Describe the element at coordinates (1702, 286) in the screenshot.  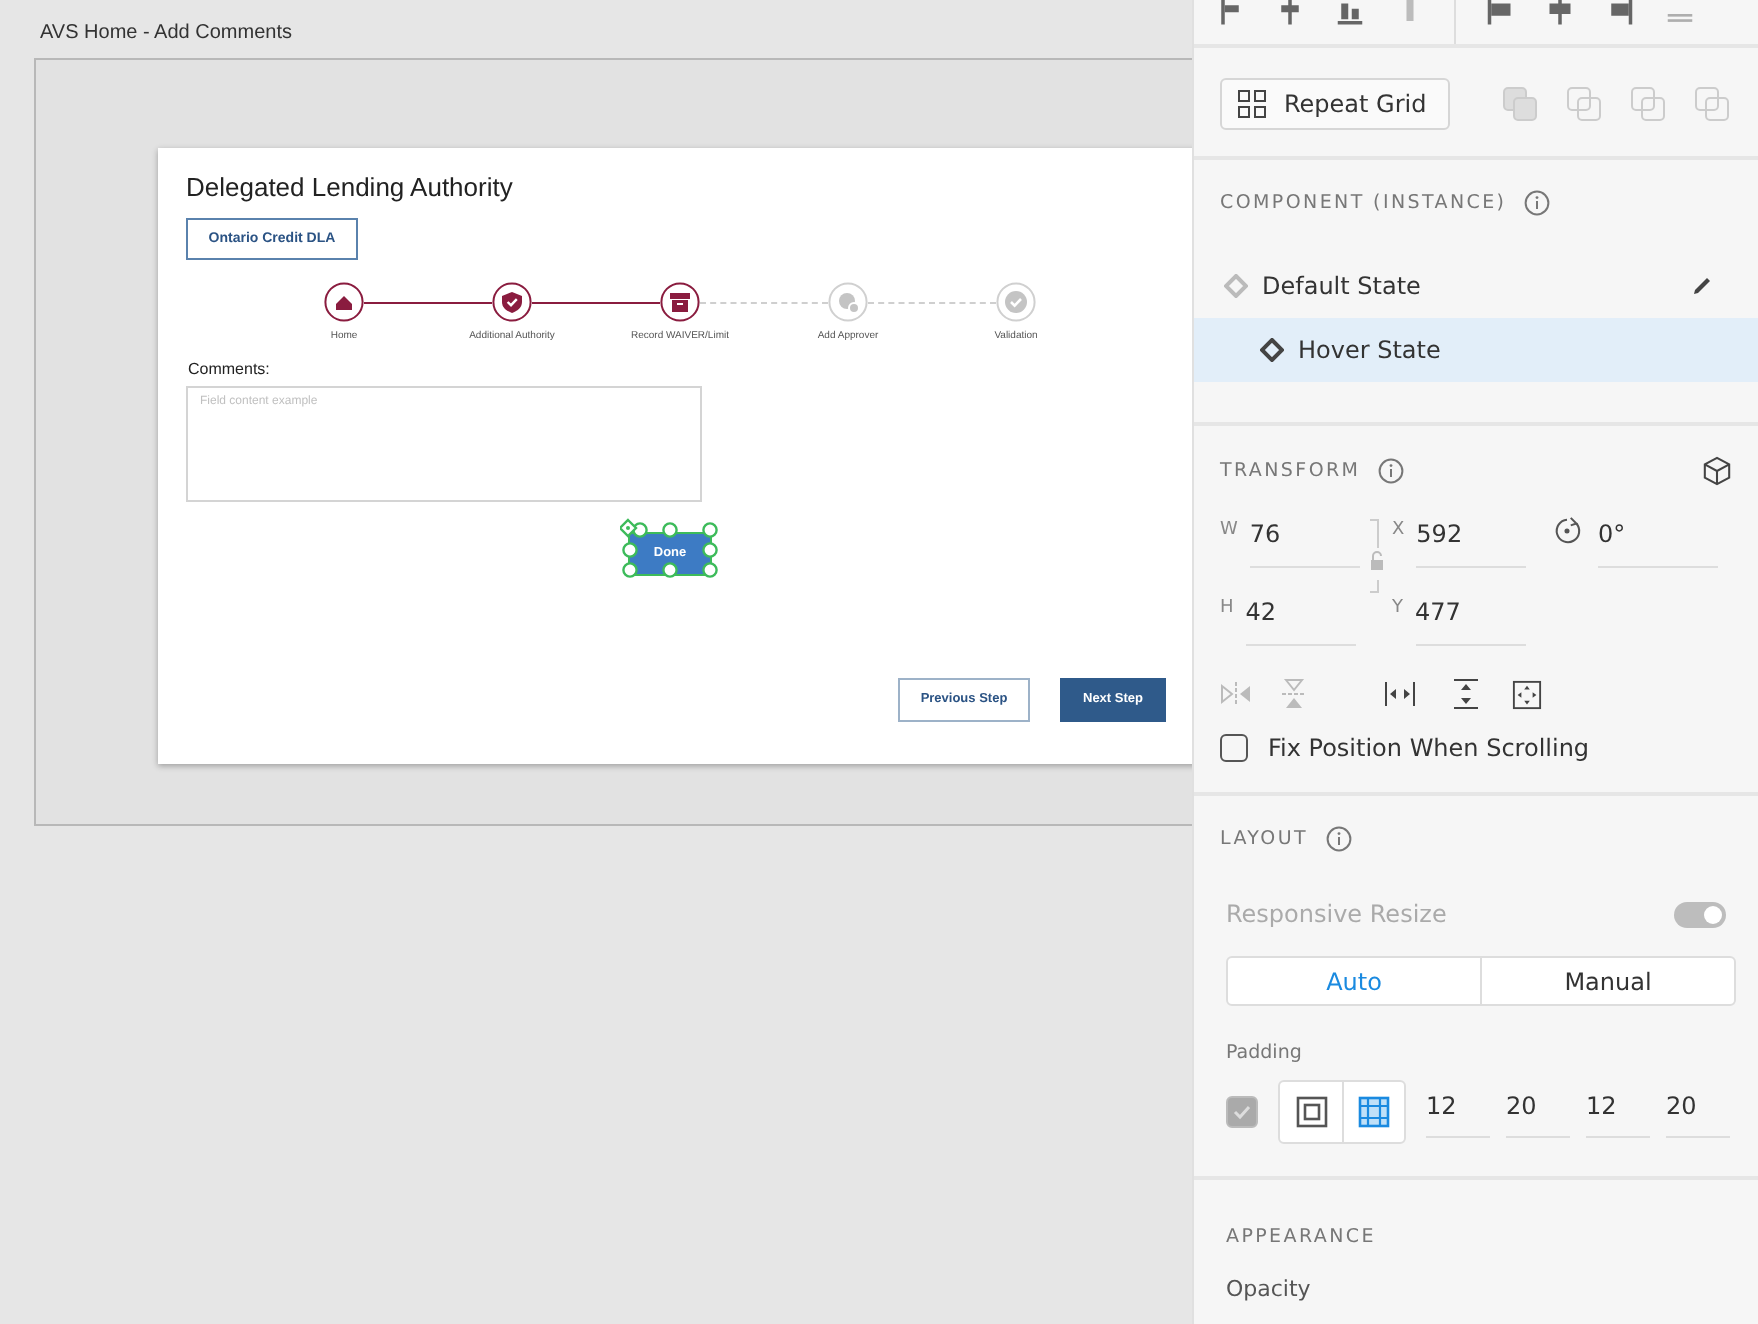
I see `pencil-icon` at that location.